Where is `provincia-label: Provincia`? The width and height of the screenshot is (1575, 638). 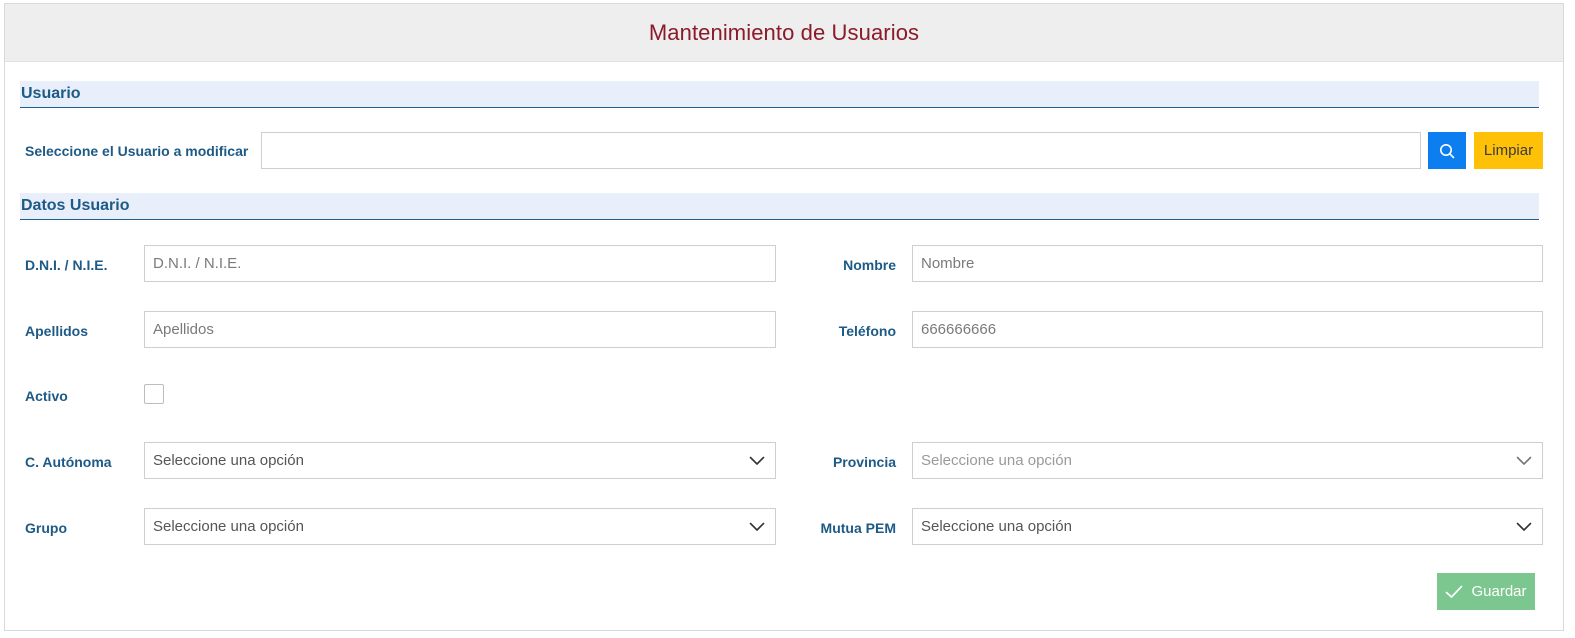 provincia-label: Provincia is located at coordinates (864, 462).